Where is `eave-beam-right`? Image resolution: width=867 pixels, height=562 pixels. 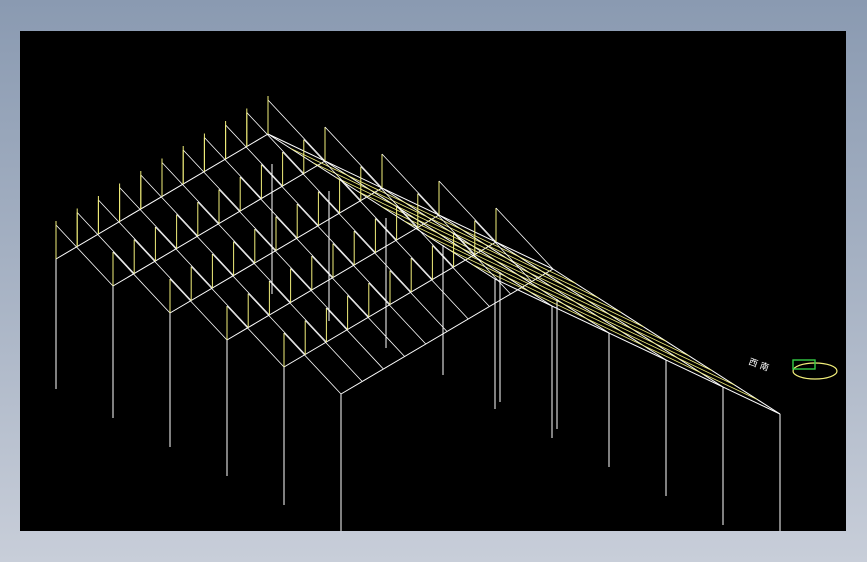 eave-beam-right is located at coordinates (637, 346).